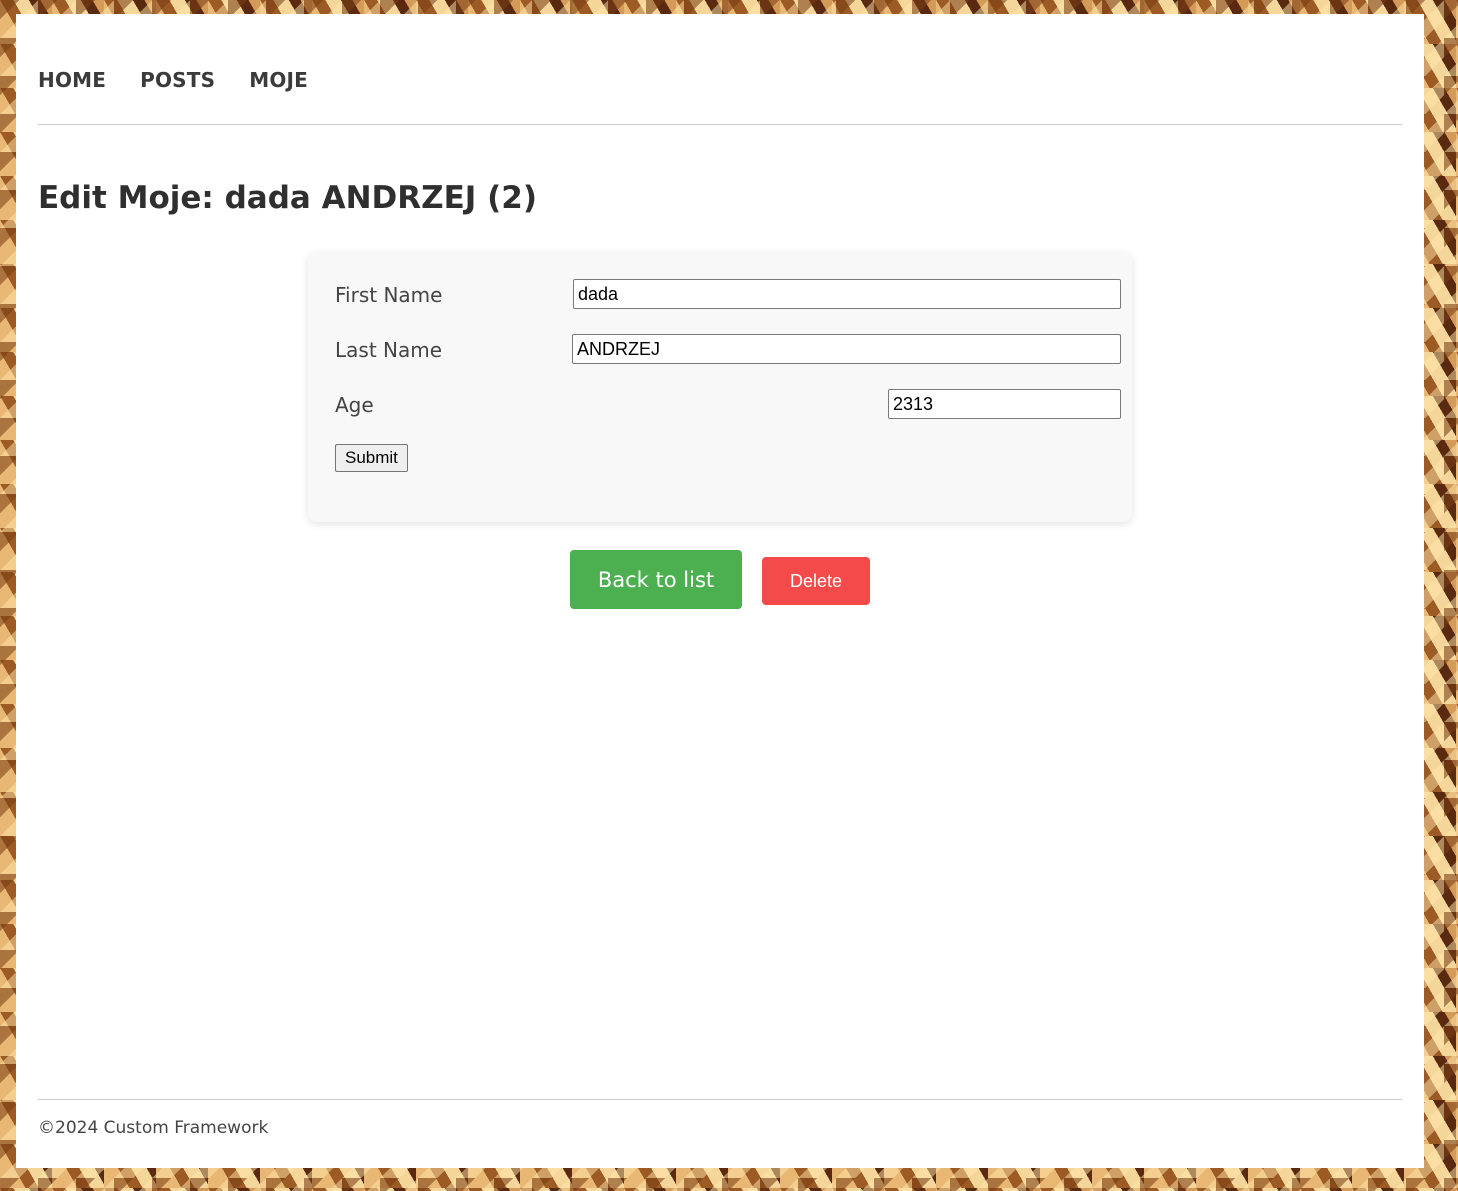 This screenshot has width=1458, height=1191. I want to click on main-nav: HOME POSTS MOJE, so click(173, 80).